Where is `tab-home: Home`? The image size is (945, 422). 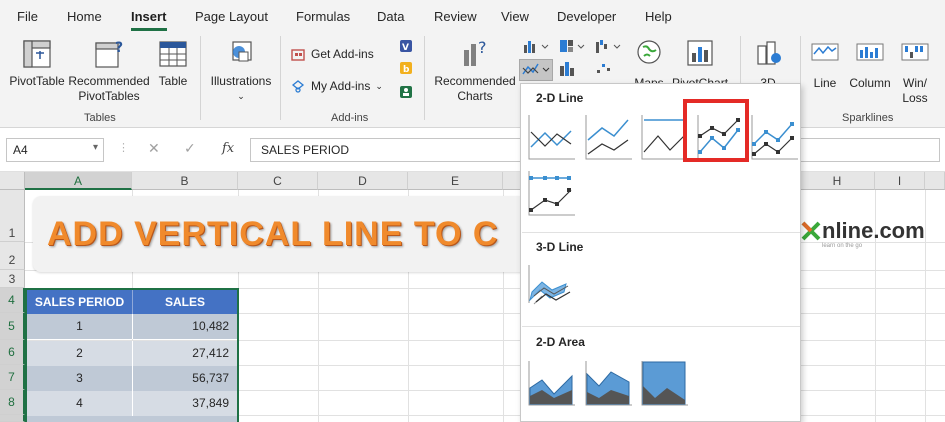
tab-home: Home is located at coordinates (84, 16).